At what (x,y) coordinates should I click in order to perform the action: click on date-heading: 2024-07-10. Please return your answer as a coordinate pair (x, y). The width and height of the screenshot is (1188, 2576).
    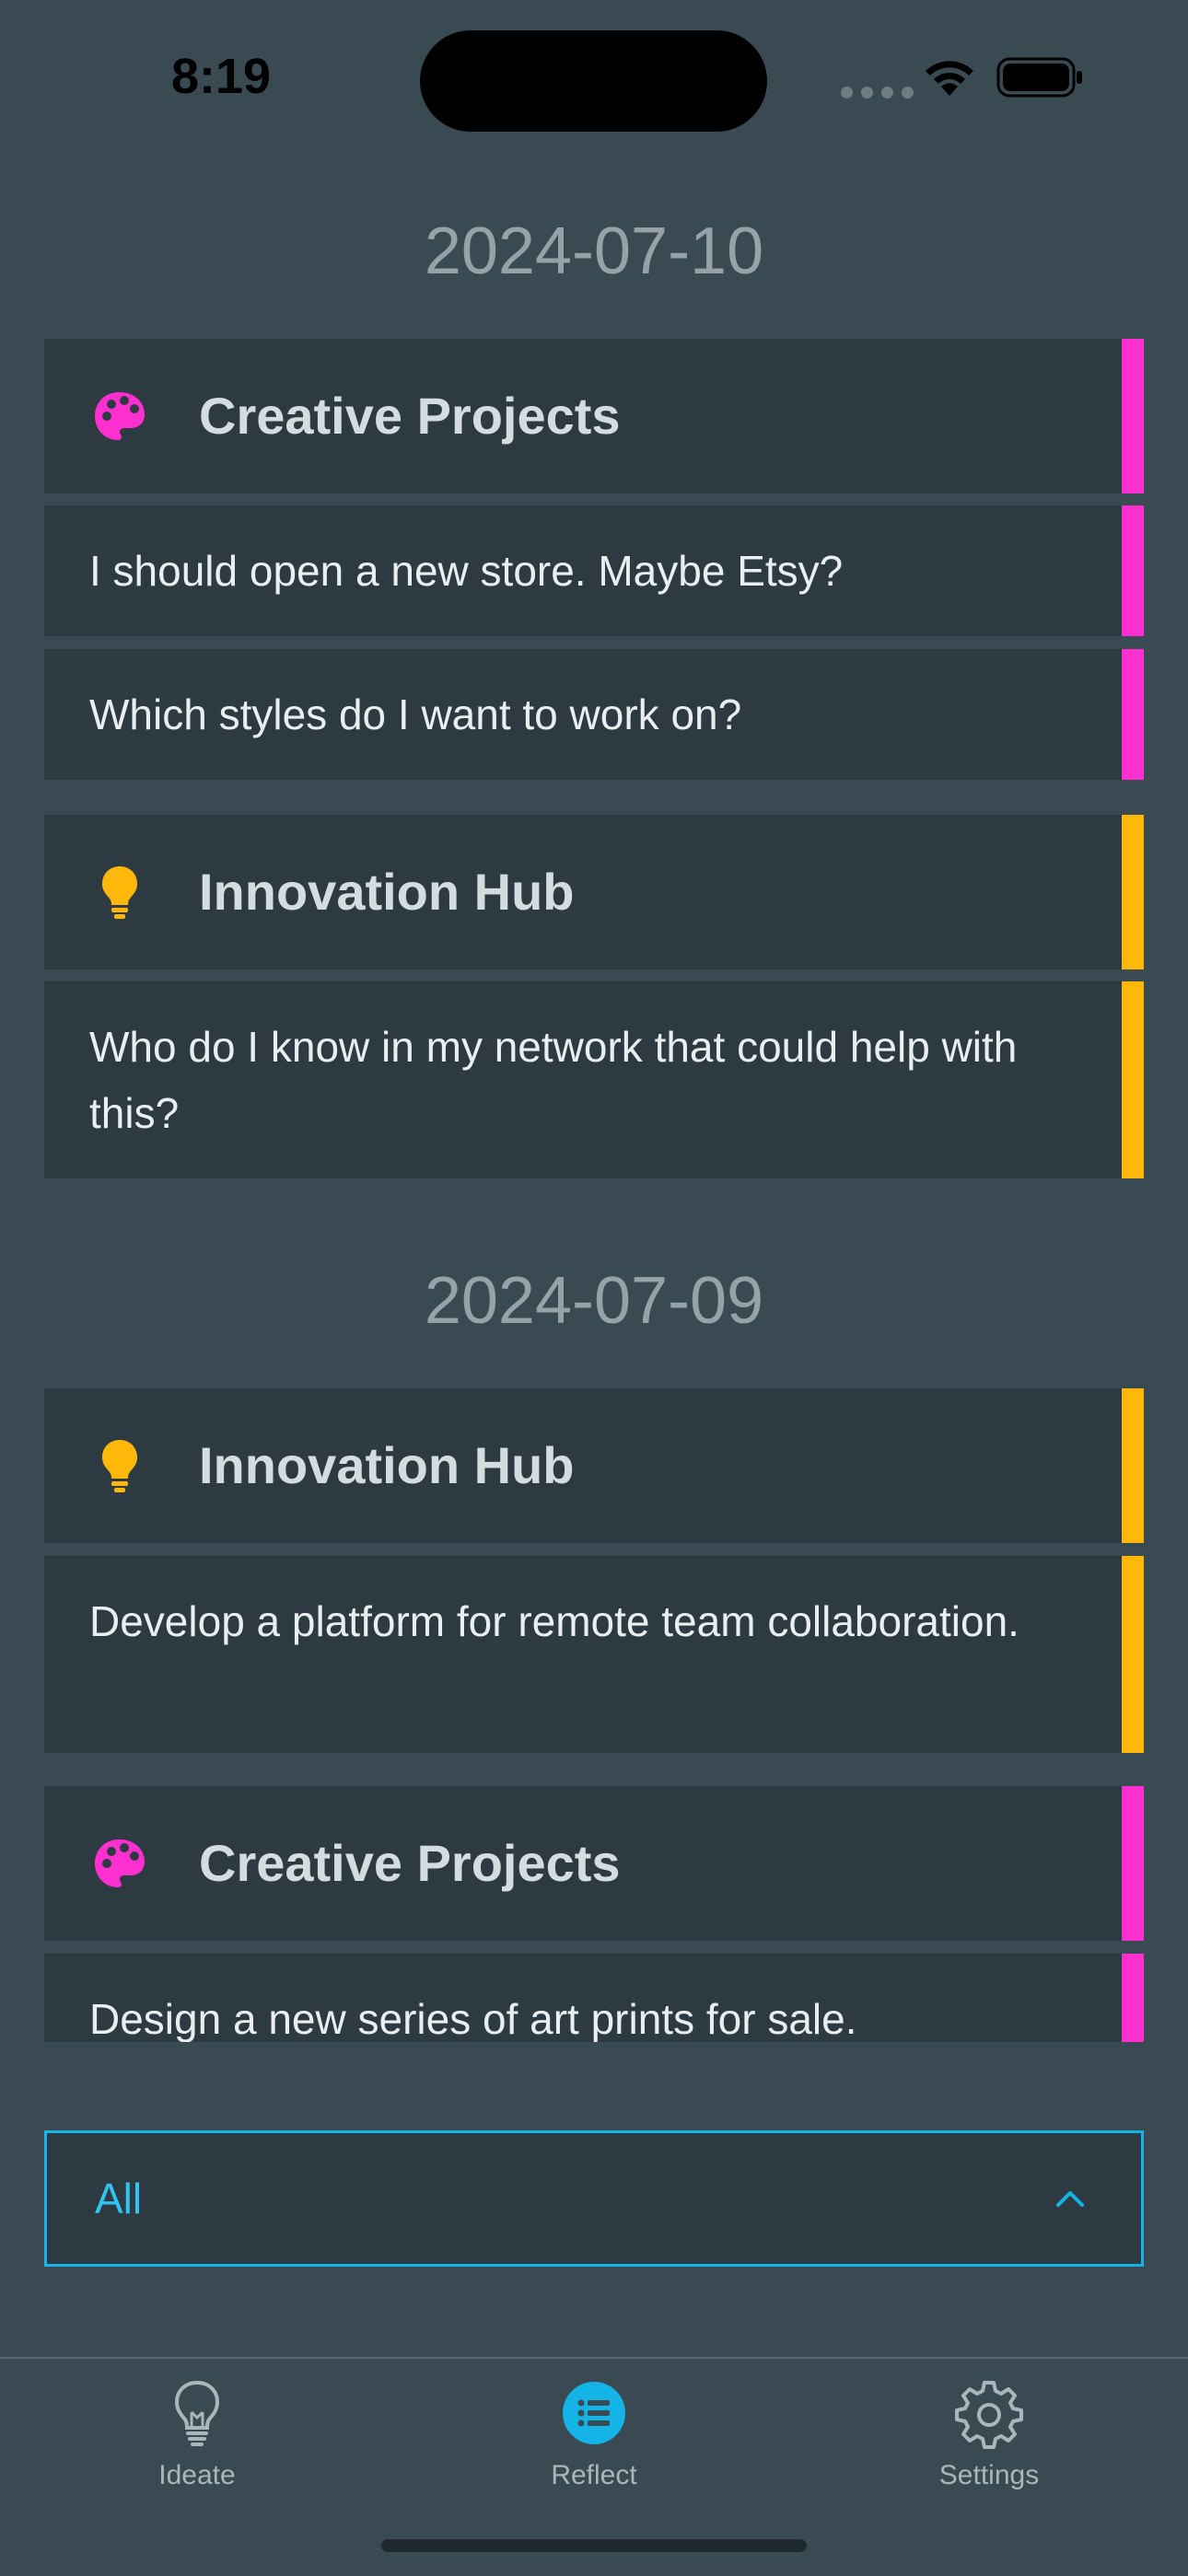
    Looking at the image, I should click on (594, 251).